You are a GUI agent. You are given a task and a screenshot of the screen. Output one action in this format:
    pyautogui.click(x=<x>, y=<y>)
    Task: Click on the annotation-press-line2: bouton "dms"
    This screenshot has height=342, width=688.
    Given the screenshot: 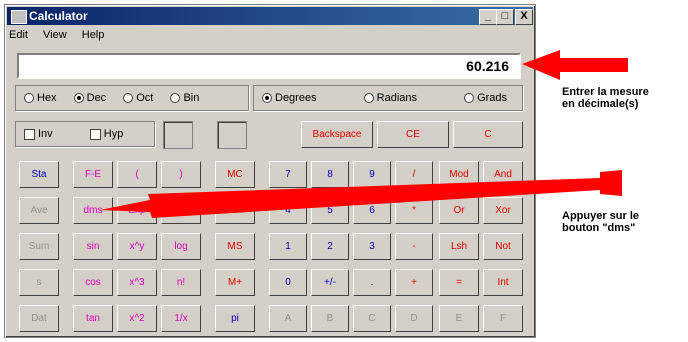 What is the action you would take?
    pyautogui.click(x=599, y=228)
    